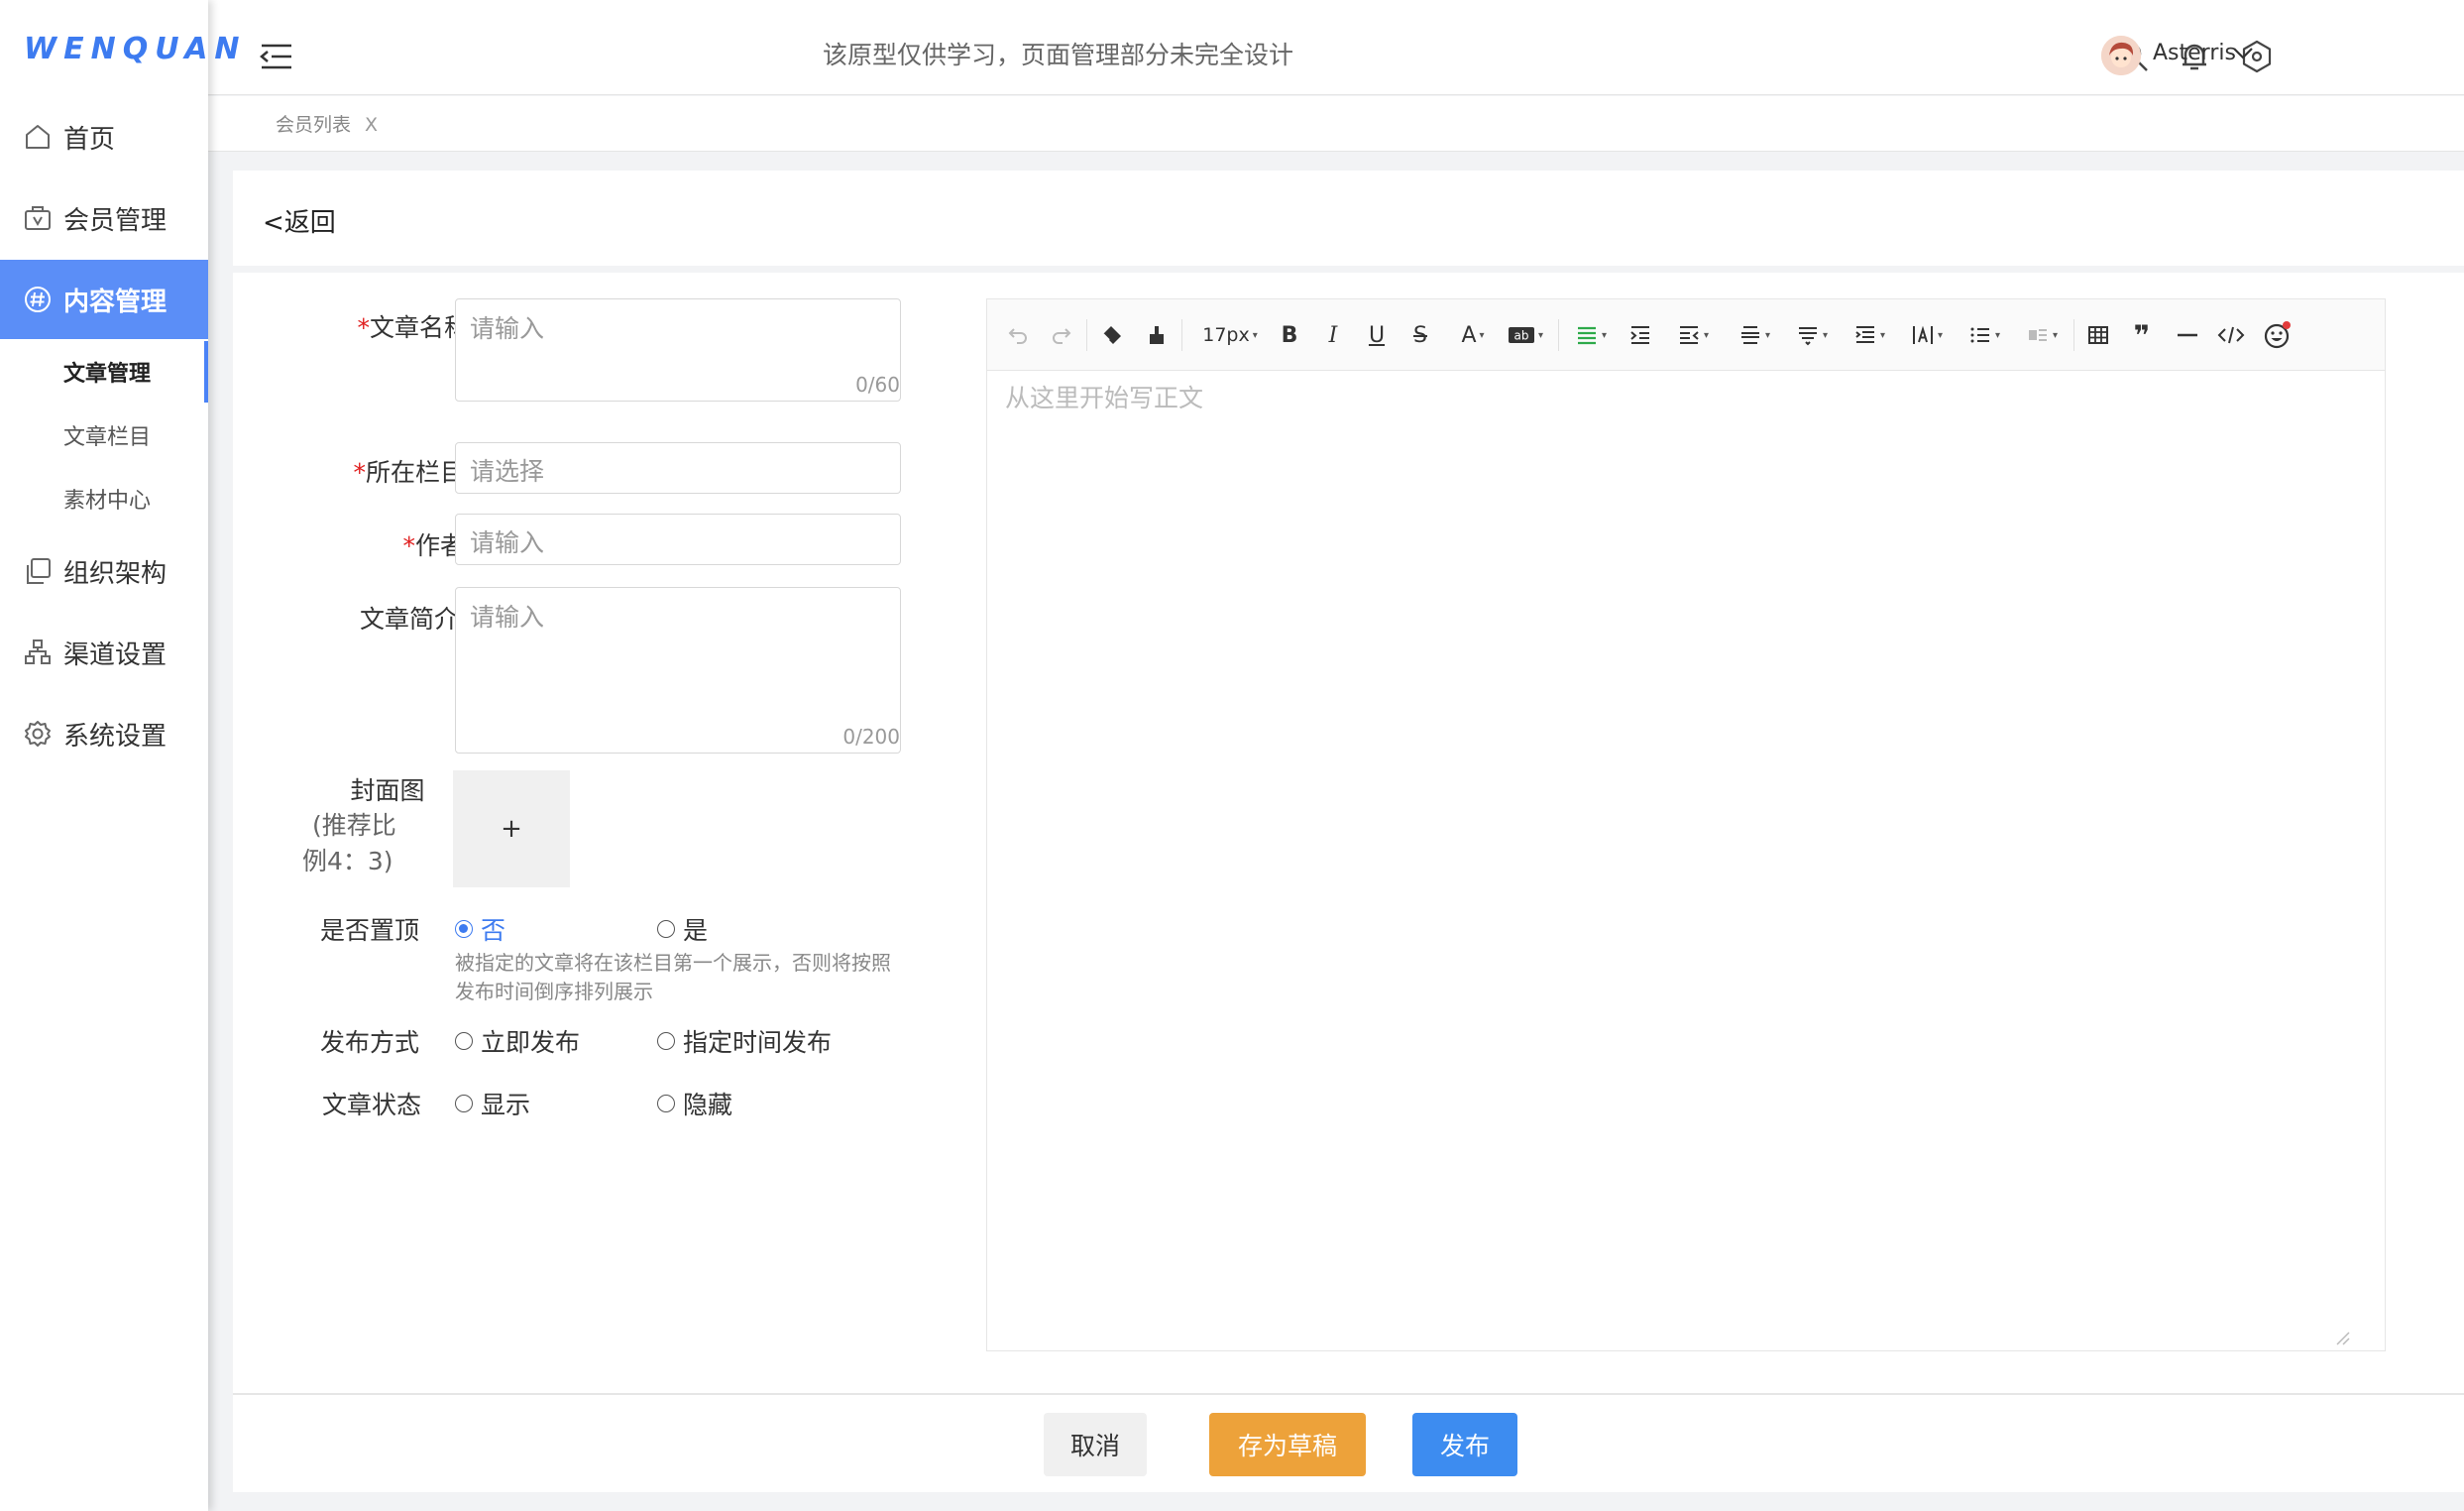  I want to click on tab-label: 会员列表, so click(314, 125).